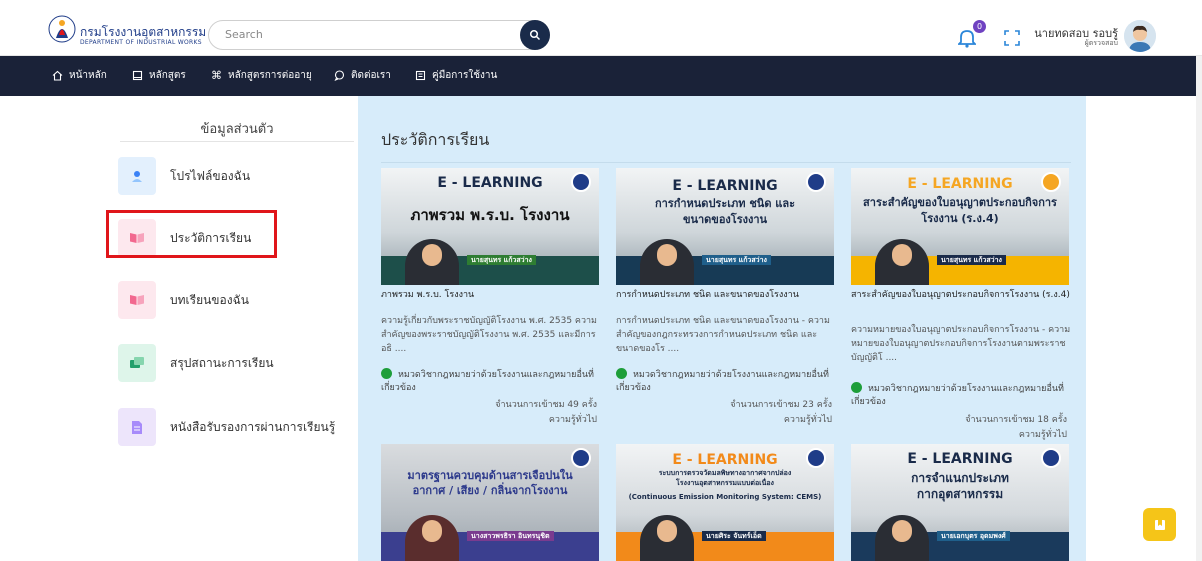  I want to click on profile-icon, so click(137, 176).